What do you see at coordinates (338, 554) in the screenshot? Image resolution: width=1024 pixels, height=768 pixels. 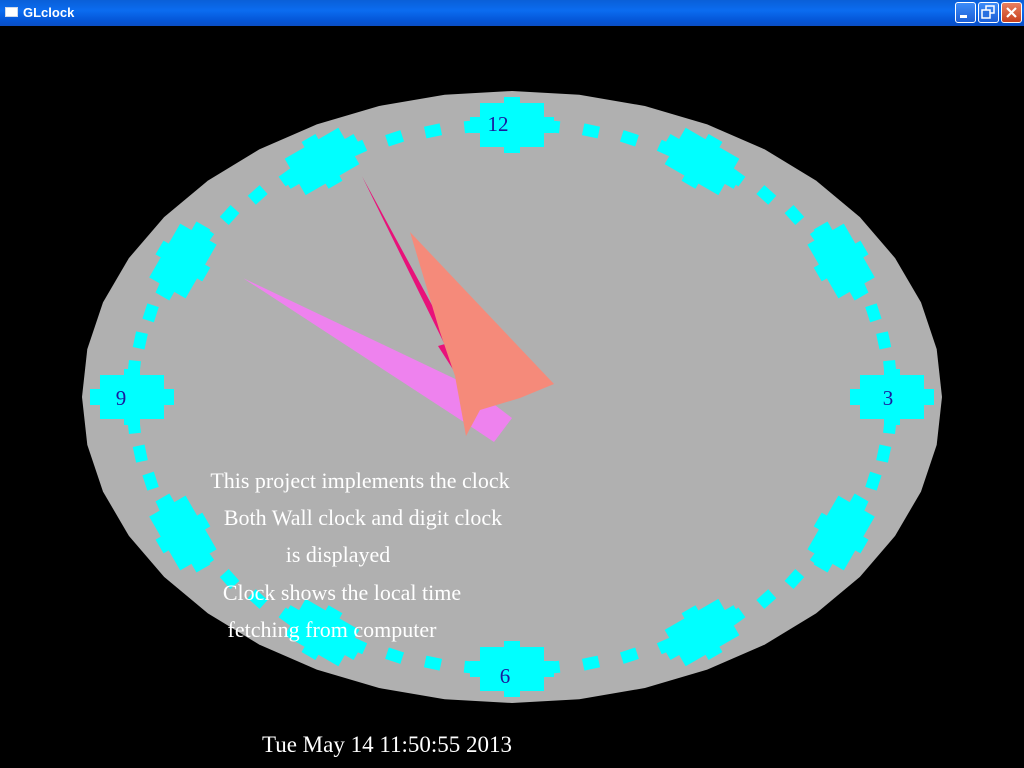 I see `info-line-3: is displayed` at bounding box center [338, 554].